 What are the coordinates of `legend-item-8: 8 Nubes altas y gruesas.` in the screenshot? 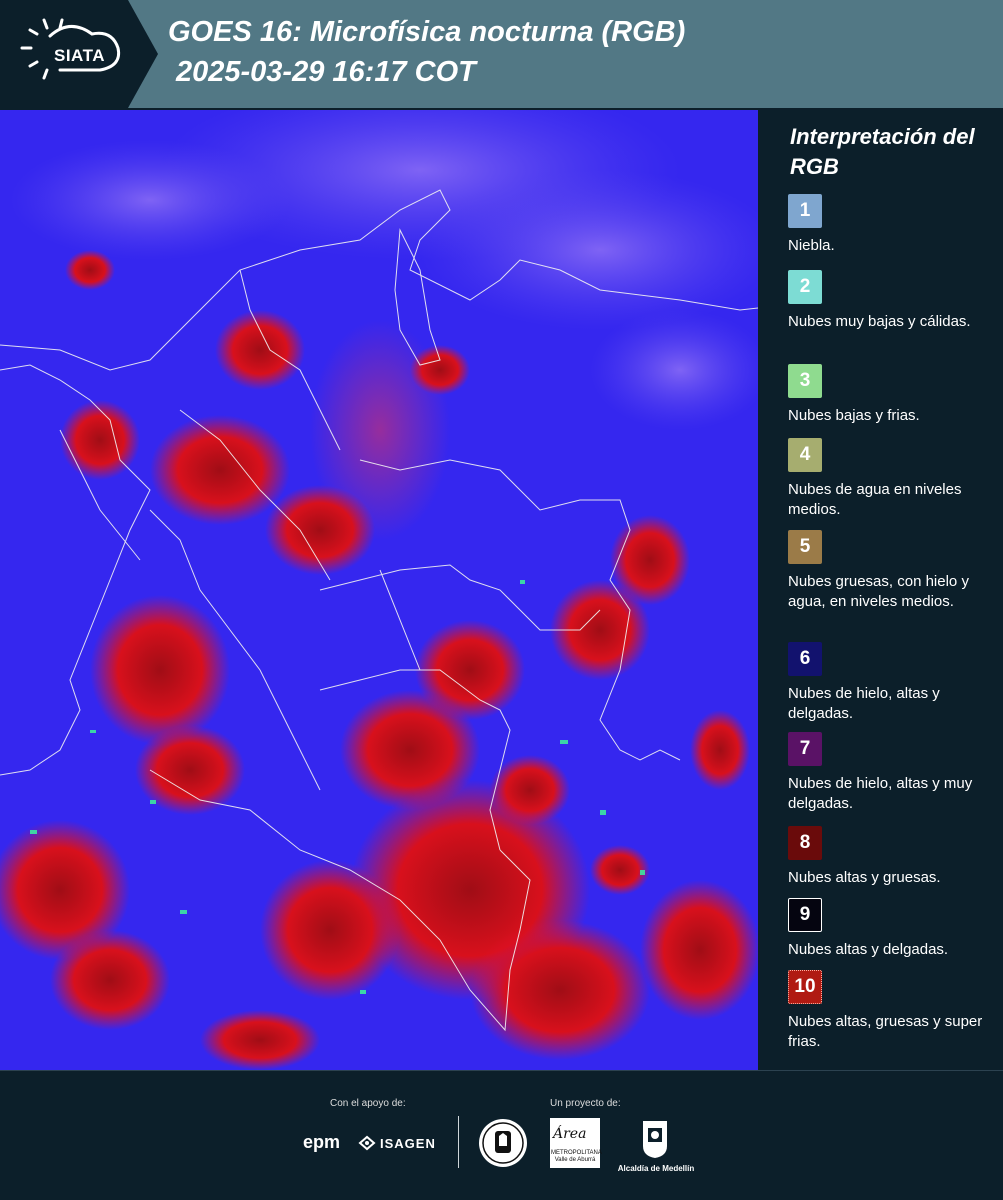 It's located at (890, 857).